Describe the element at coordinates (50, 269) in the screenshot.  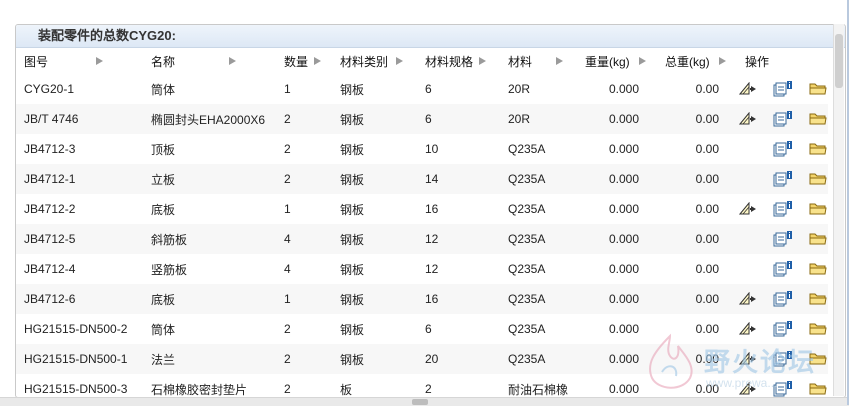
I see `cell-code: JB4712-4` at that location.